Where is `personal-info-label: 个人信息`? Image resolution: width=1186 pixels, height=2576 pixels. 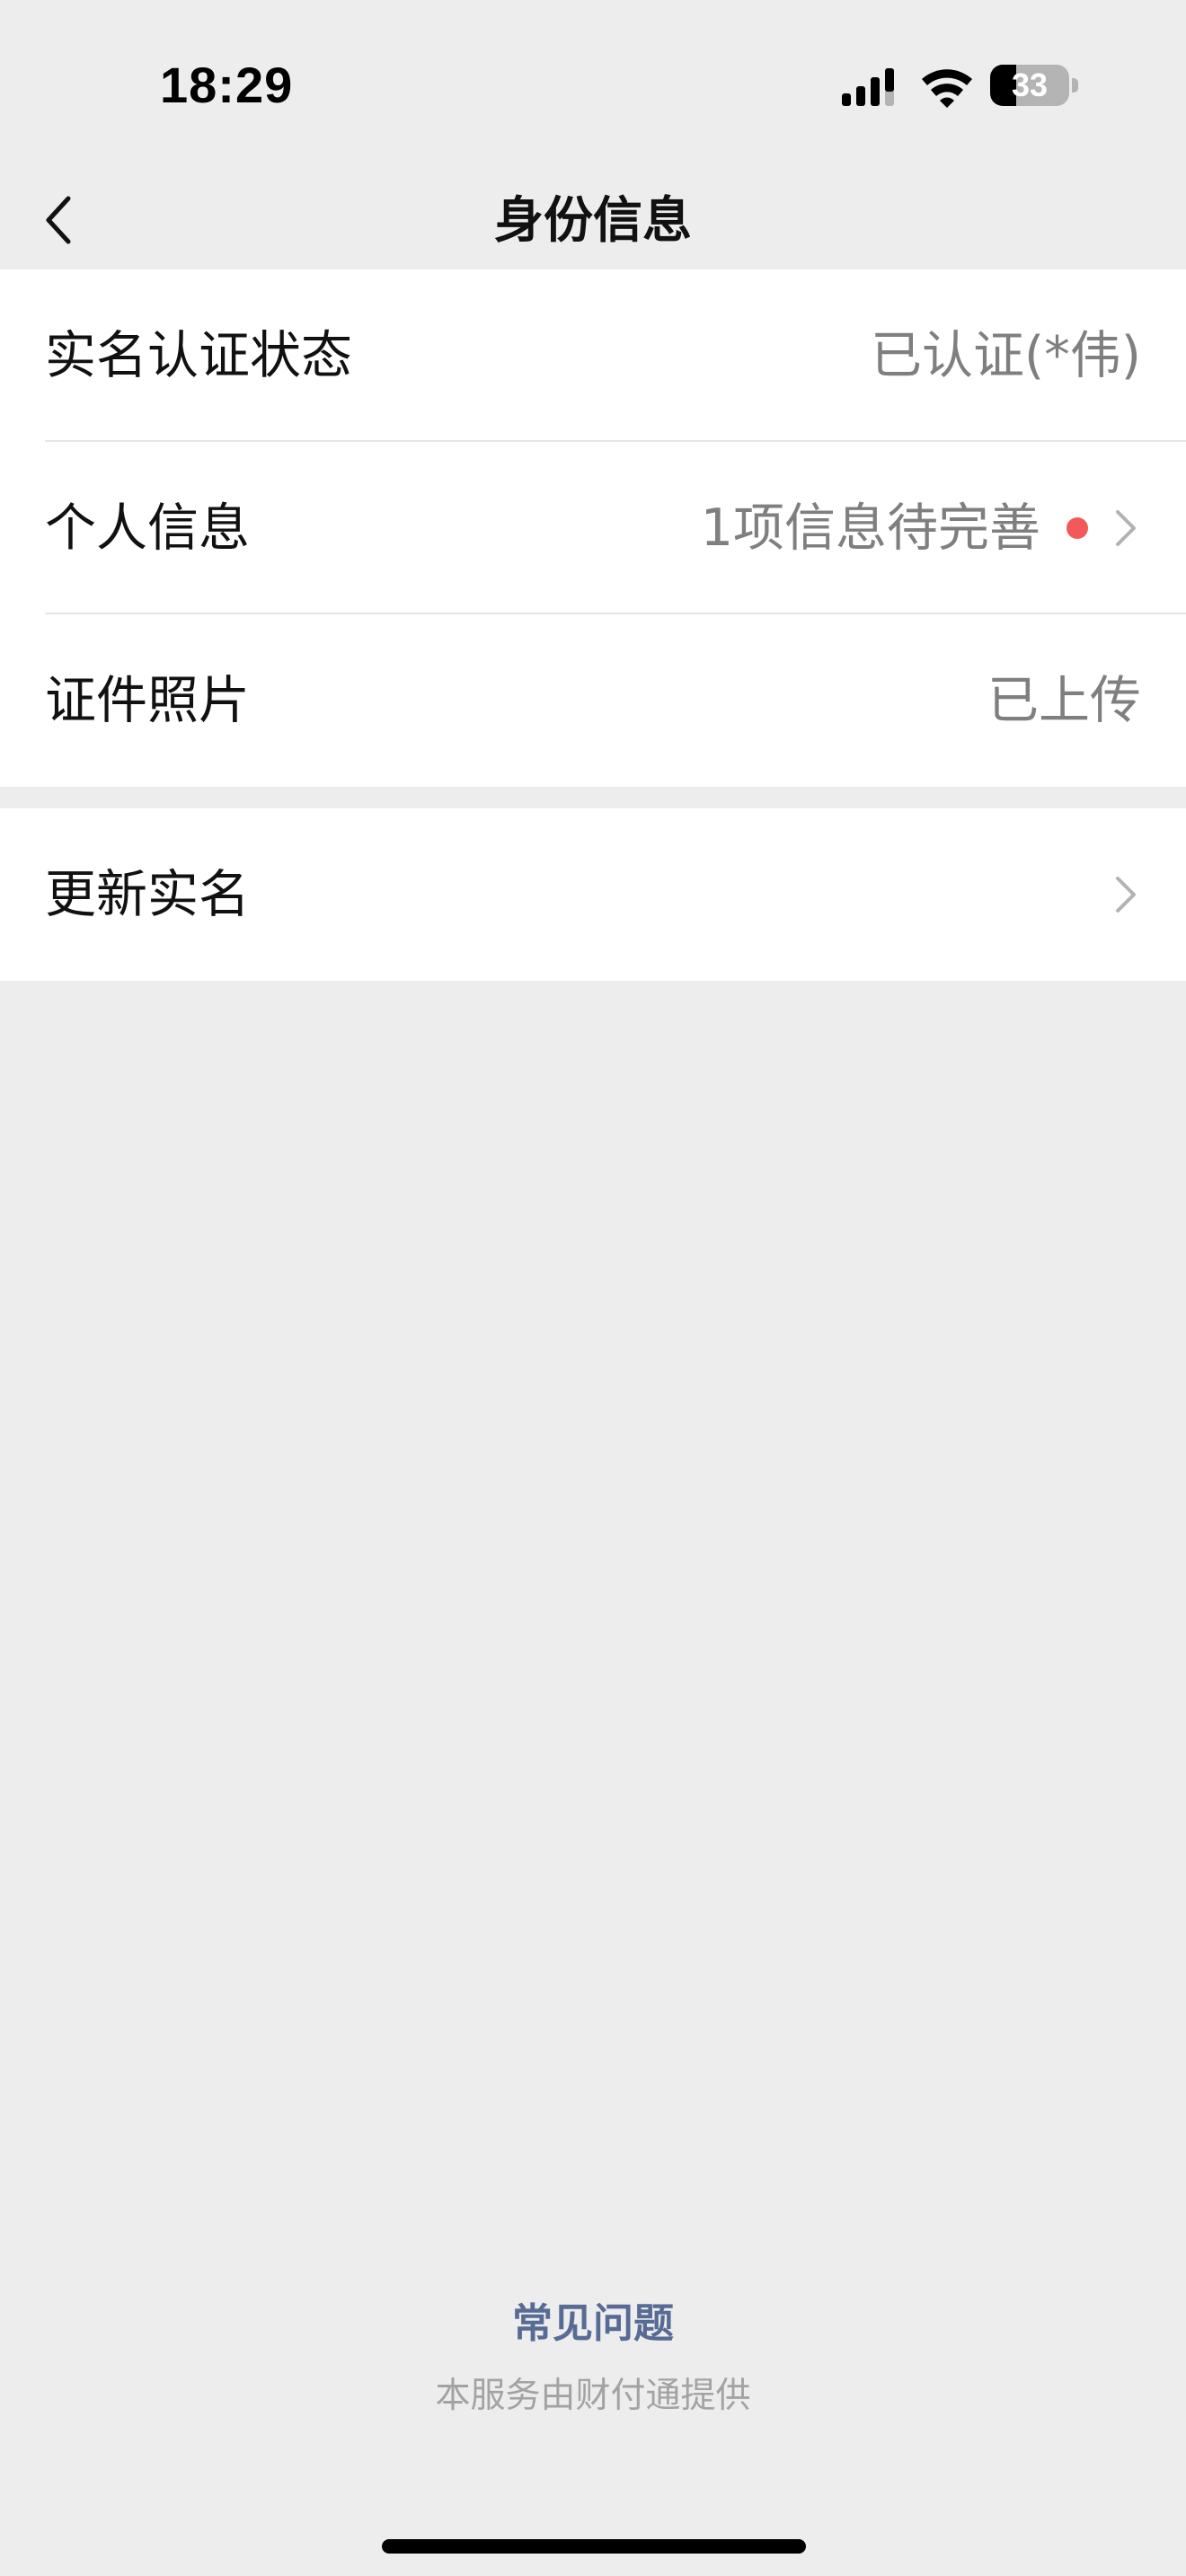 personal-info-label: 个人信息 is located at coordinates (147, 528).